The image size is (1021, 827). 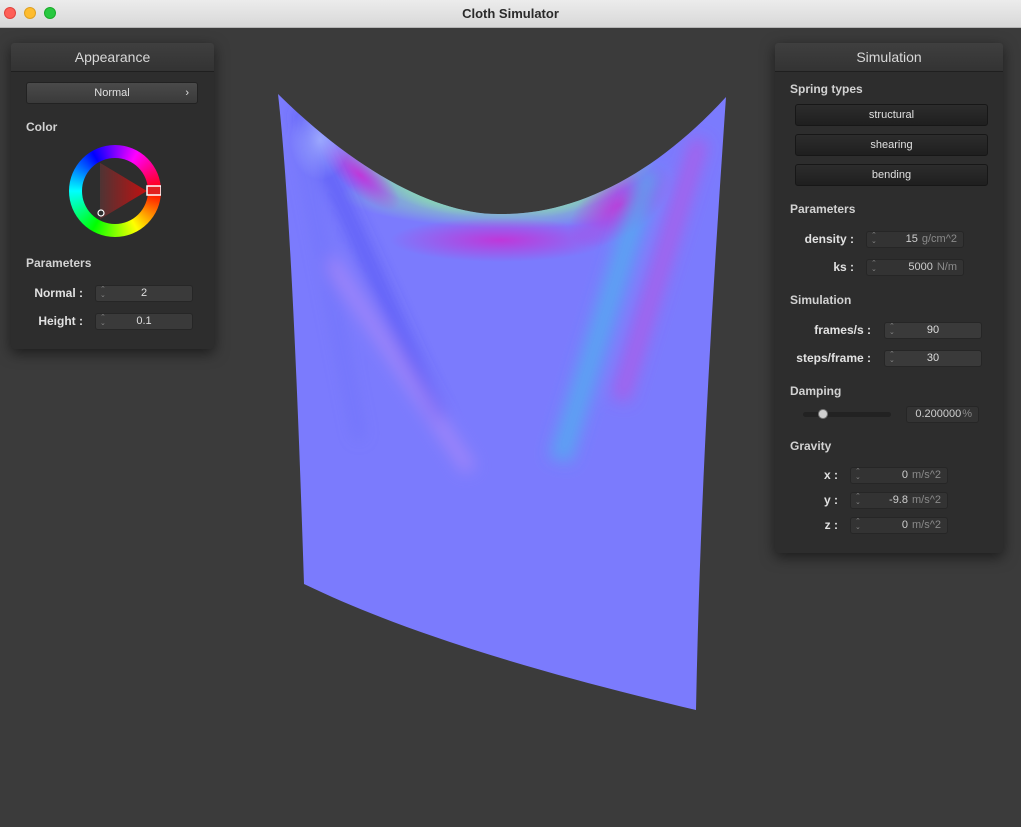 I want to click on height-param-field: ⌃ ⌄ 0.1, so click(x=144, y=321).